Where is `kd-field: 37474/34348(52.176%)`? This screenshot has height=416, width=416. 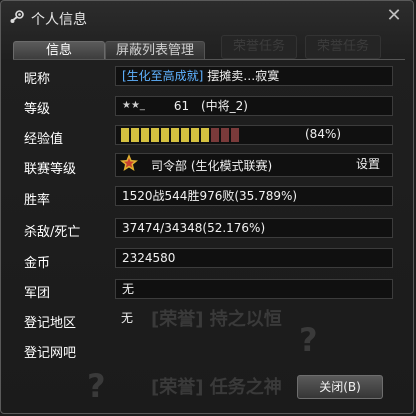
kd-field: 37474/34348(52.176%) is located at coordinates (254, 228).